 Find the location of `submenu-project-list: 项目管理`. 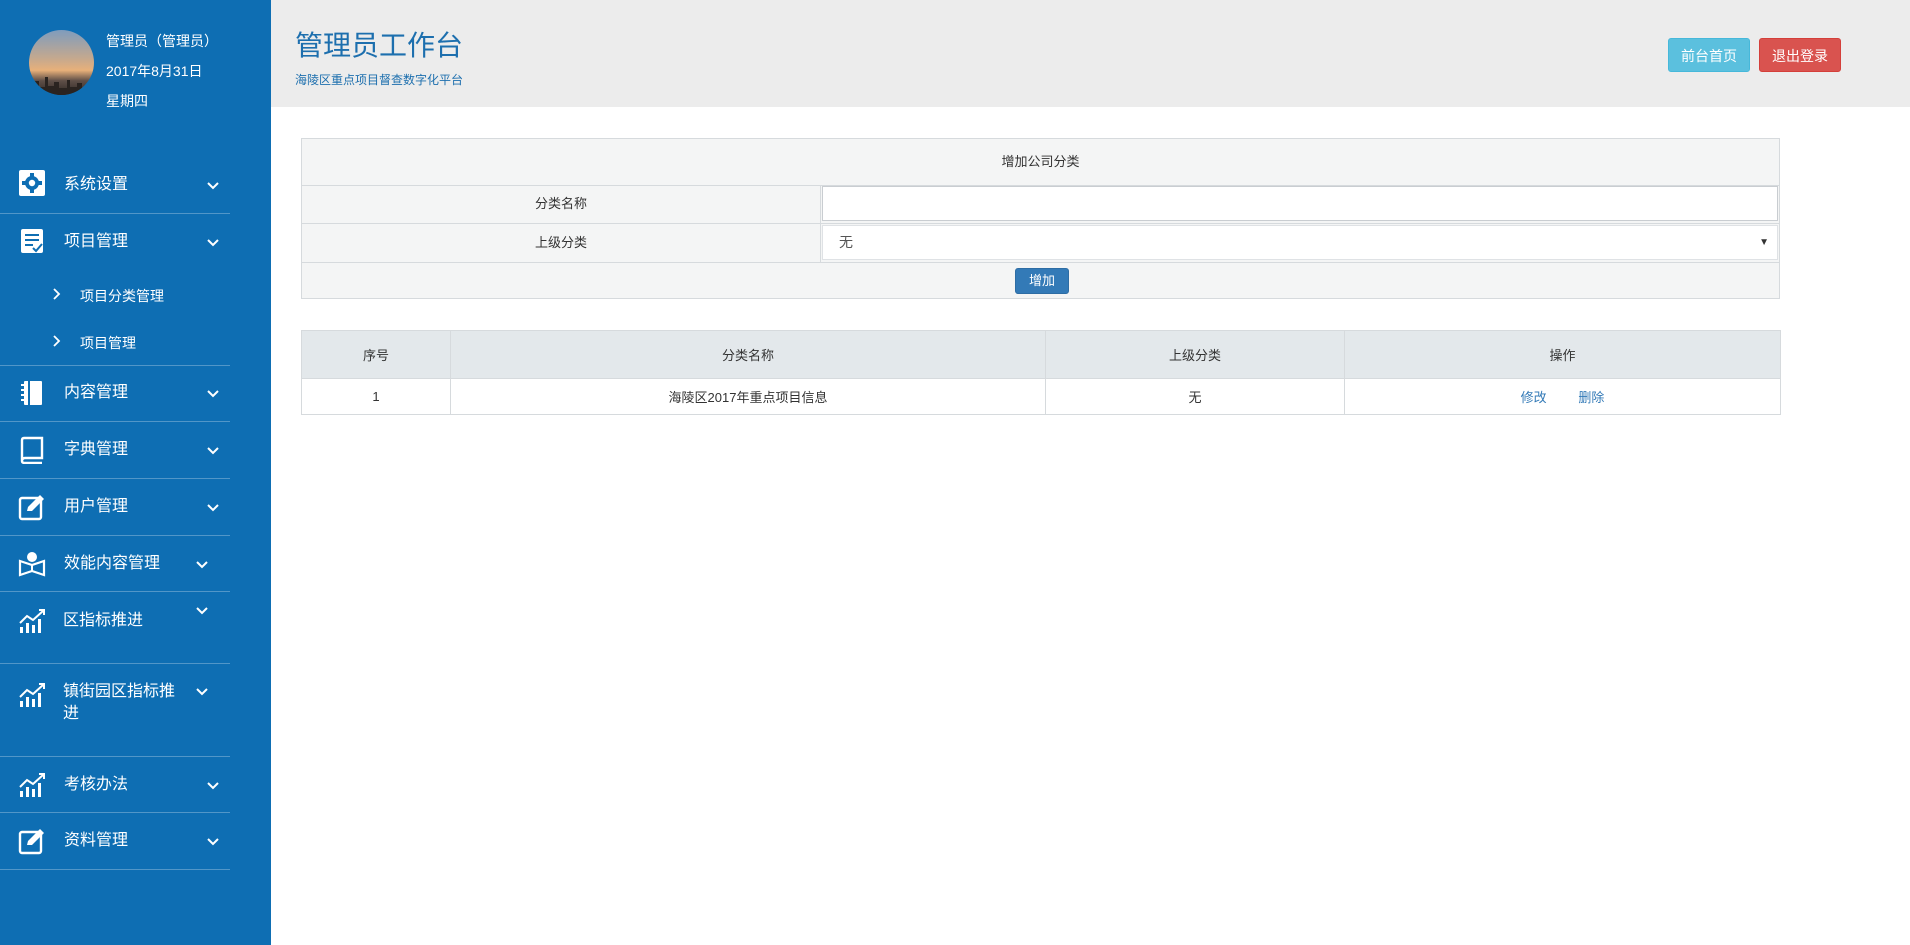

submenu-project-list: 项目管理 is located at coordinates (115, 342).